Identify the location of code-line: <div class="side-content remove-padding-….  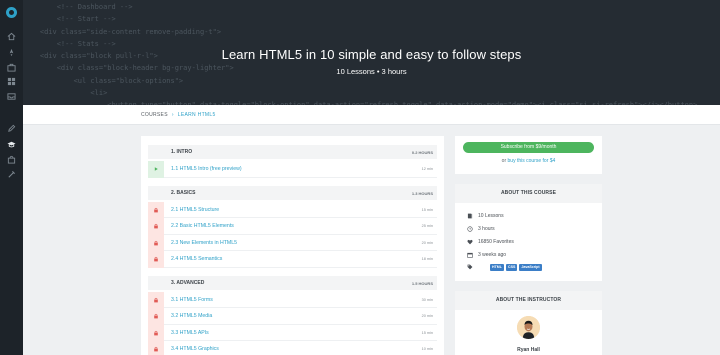
(122, 31).